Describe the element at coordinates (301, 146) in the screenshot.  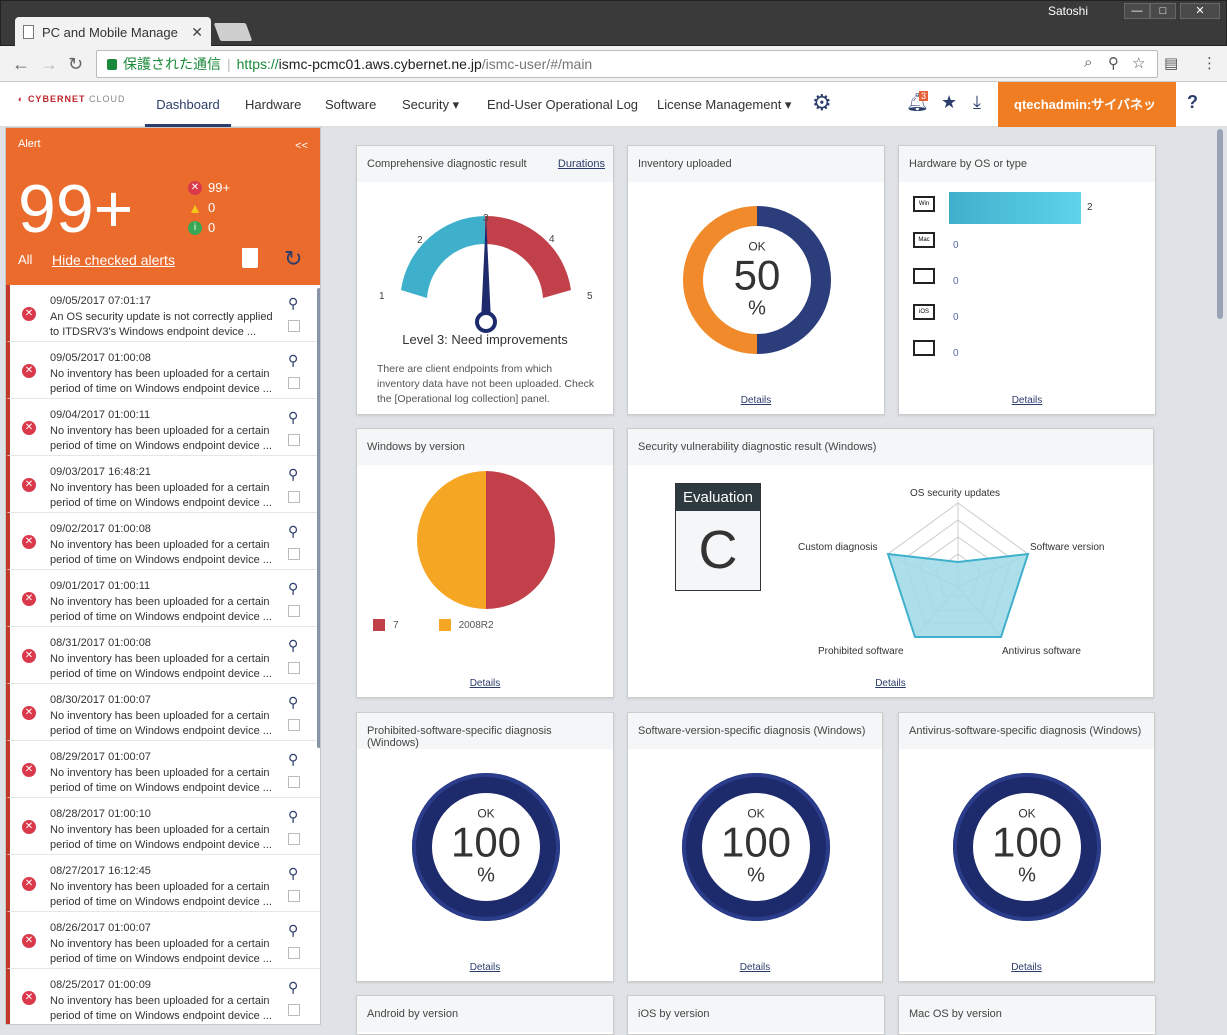
I see `collapse-sidebar-button: <<` at that location.